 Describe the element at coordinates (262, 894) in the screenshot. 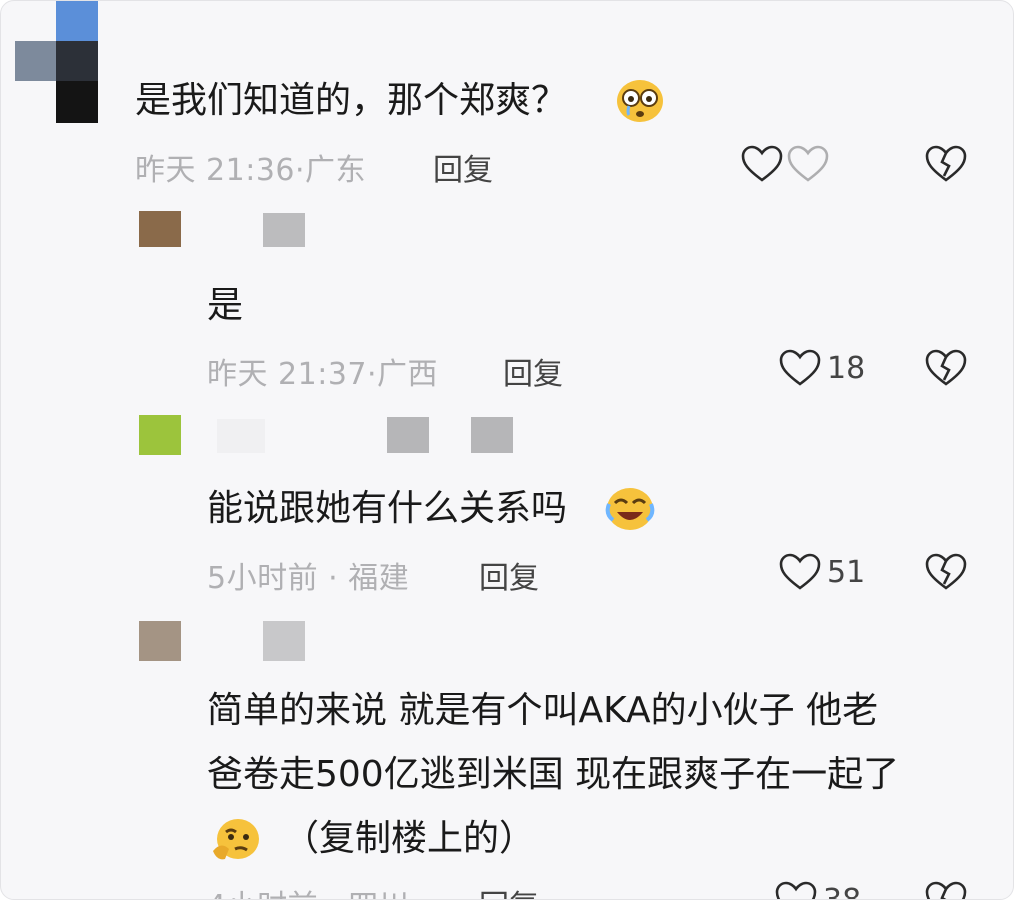

I see `comment-time: 4小时前` at that location.